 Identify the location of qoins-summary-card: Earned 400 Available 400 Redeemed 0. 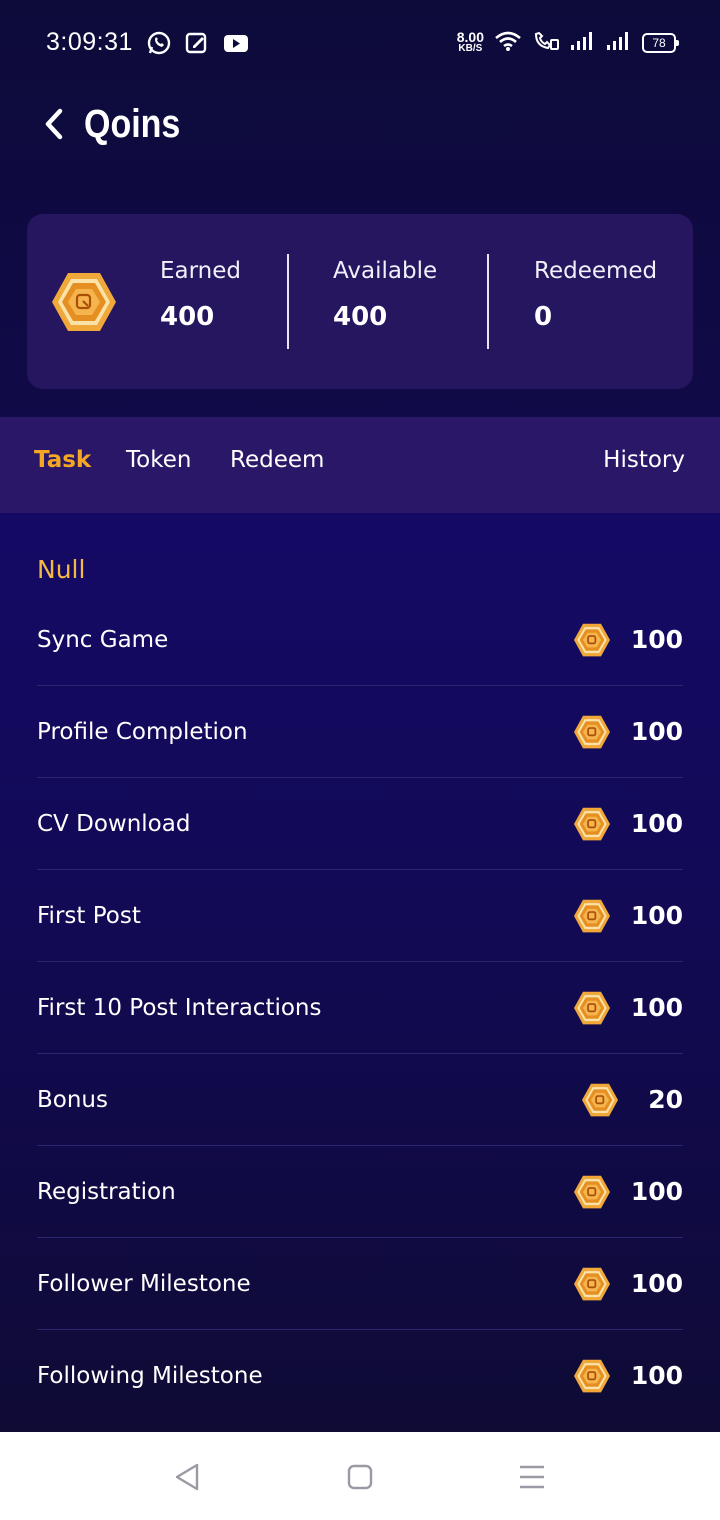
(360, 301).